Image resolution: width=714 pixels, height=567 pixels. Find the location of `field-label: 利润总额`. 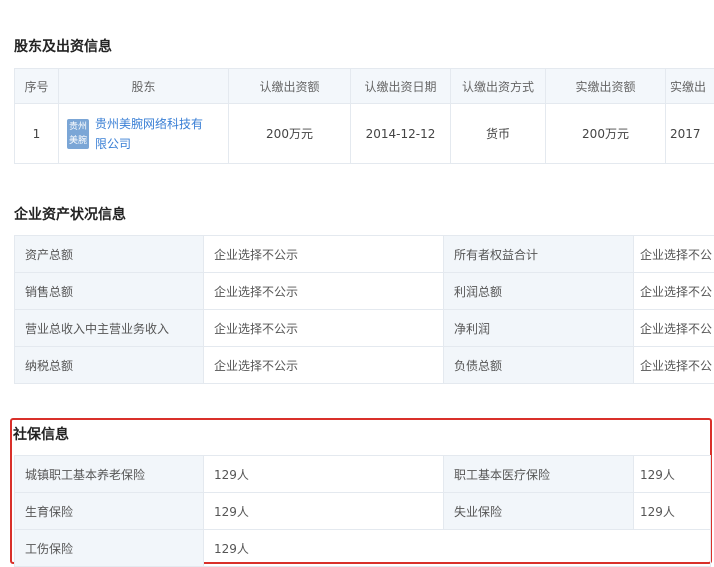

field-label: 利润总额 is located at coordinates (539, 291).